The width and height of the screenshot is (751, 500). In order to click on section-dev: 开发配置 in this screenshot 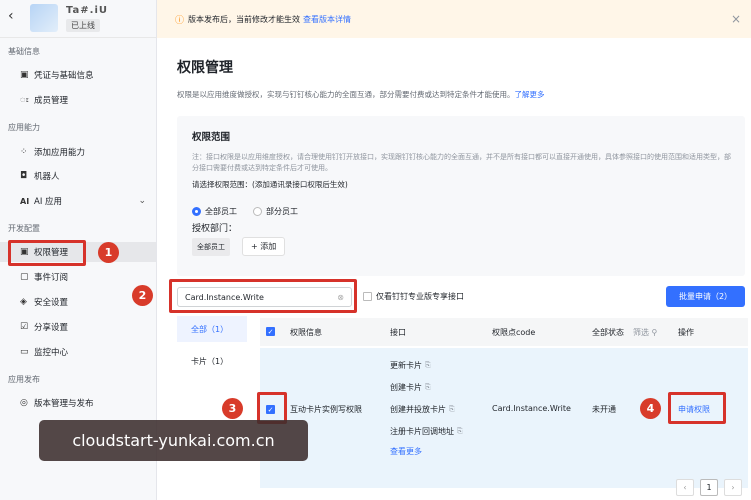, I will do `click(24, 228)`.